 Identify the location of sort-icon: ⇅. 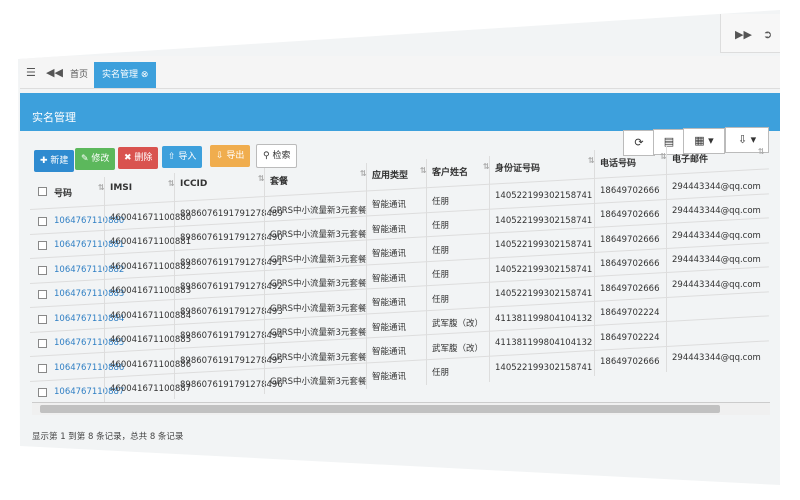
(761, 151).